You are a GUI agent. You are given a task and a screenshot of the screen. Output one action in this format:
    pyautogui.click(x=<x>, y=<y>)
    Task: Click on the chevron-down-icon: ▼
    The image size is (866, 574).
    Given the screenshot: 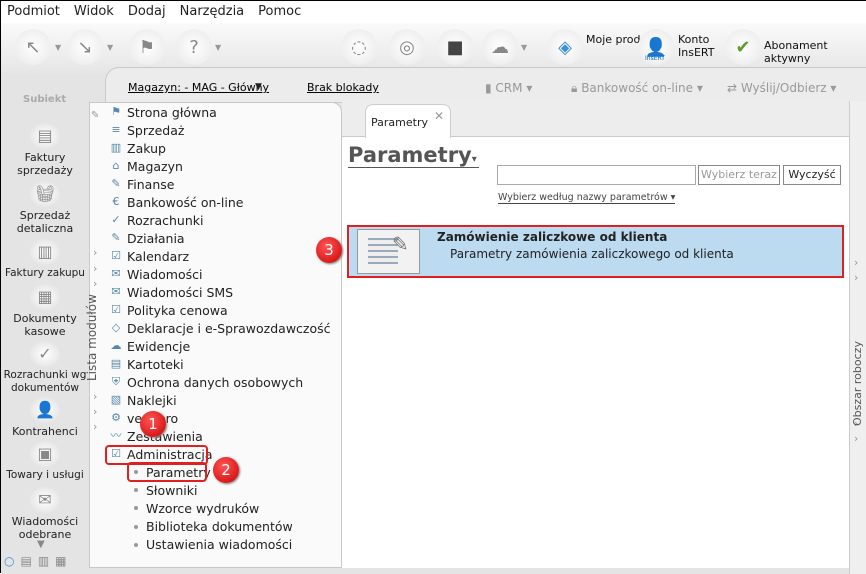 What is the action you would take?
    pyautogui.click(x=258, y=87)
    